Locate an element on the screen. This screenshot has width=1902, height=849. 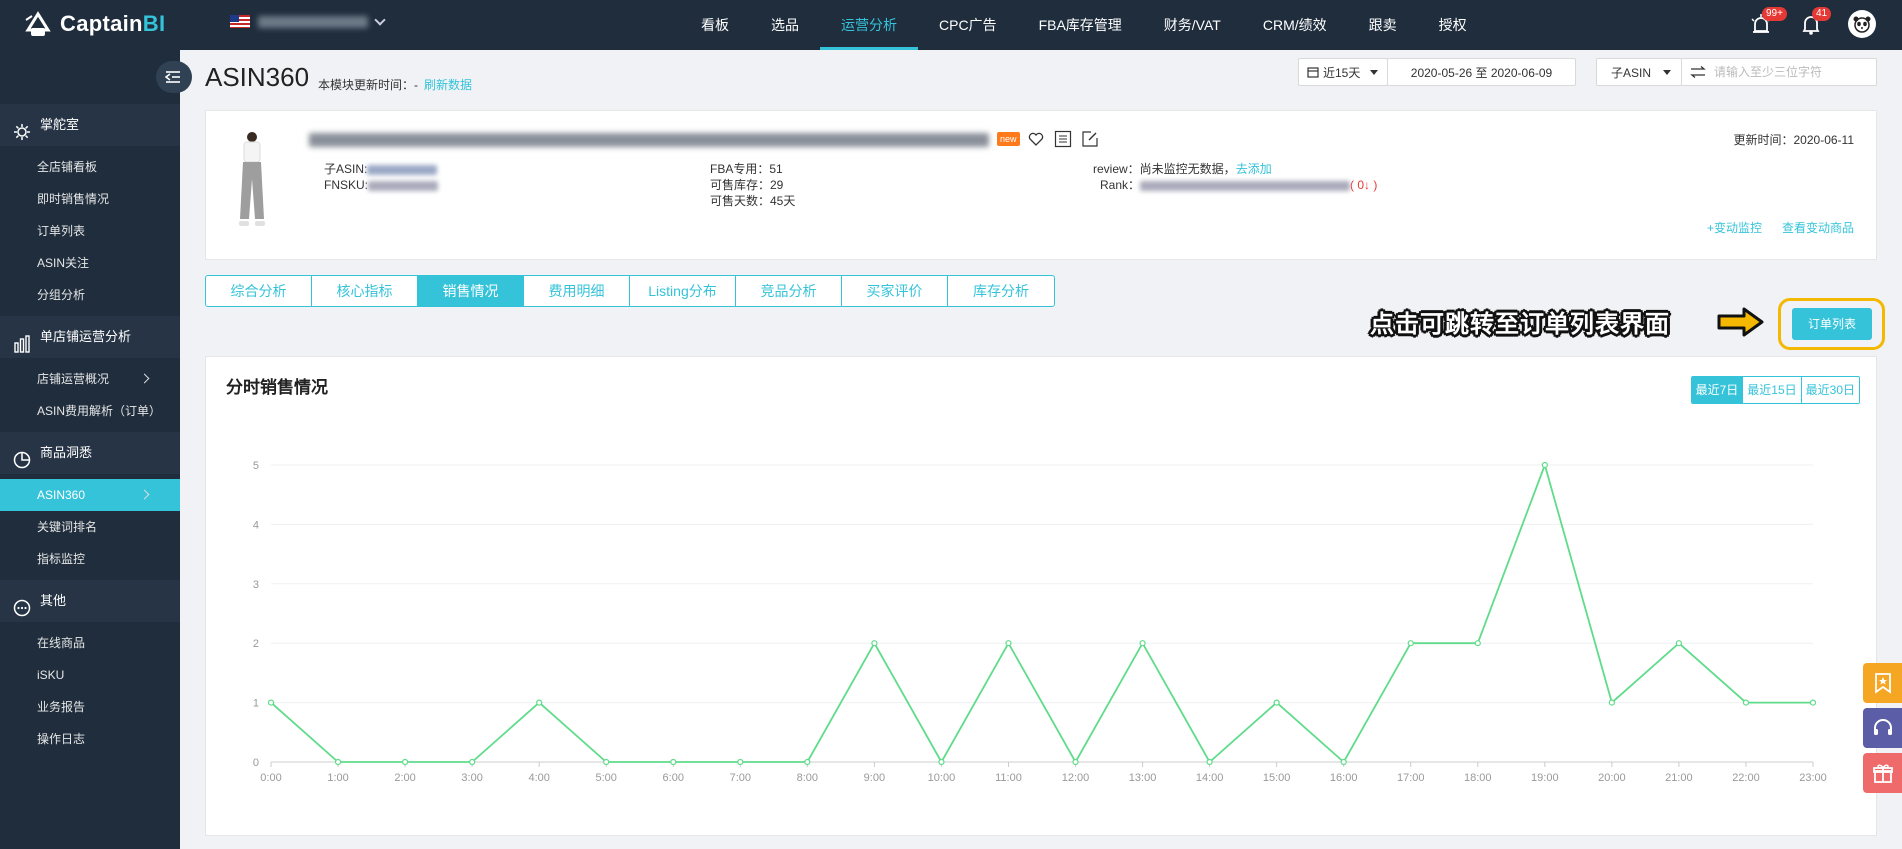
sidebar-collapse-button is located at coordinates (174, 77).